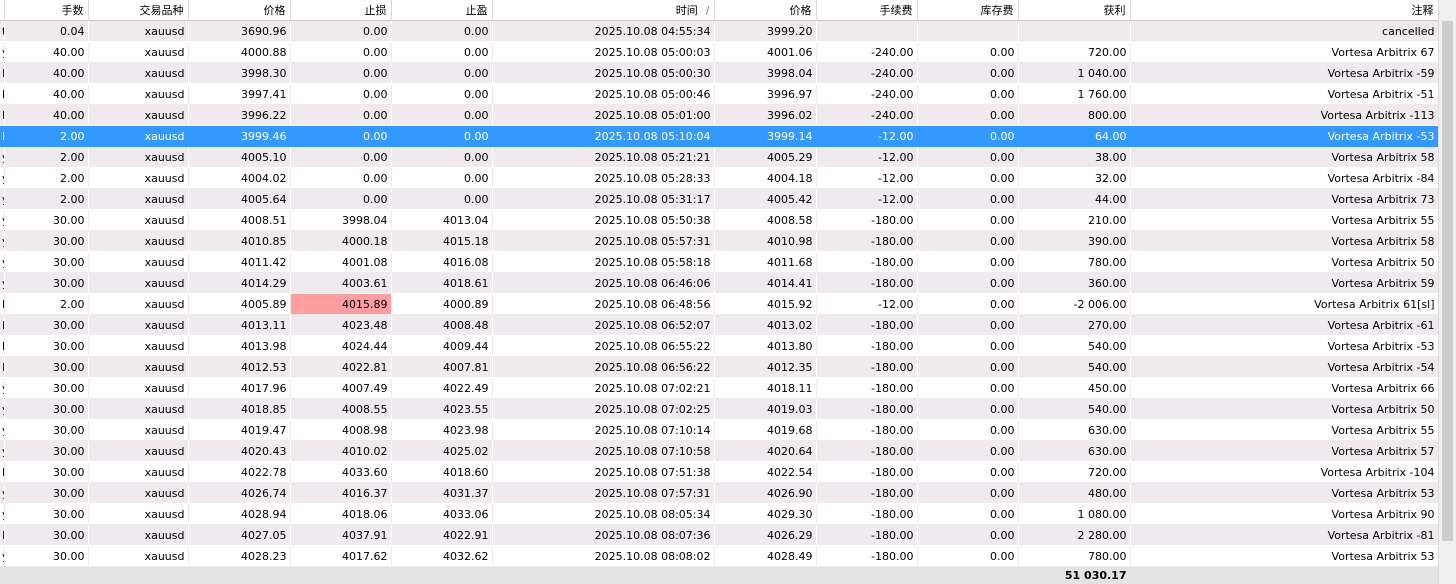  Describe the element at coordinates (341, 304) in the screenshot. I see `cell-stop-loss: 4015.89` at that location.